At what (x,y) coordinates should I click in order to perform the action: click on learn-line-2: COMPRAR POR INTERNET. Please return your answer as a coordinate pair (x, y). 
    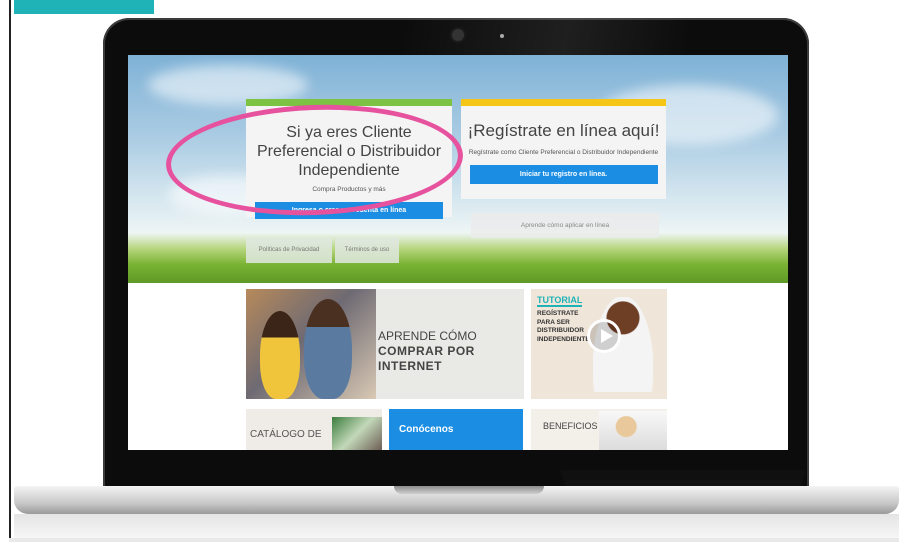
    Looking at the image, I should click on (426, 358).